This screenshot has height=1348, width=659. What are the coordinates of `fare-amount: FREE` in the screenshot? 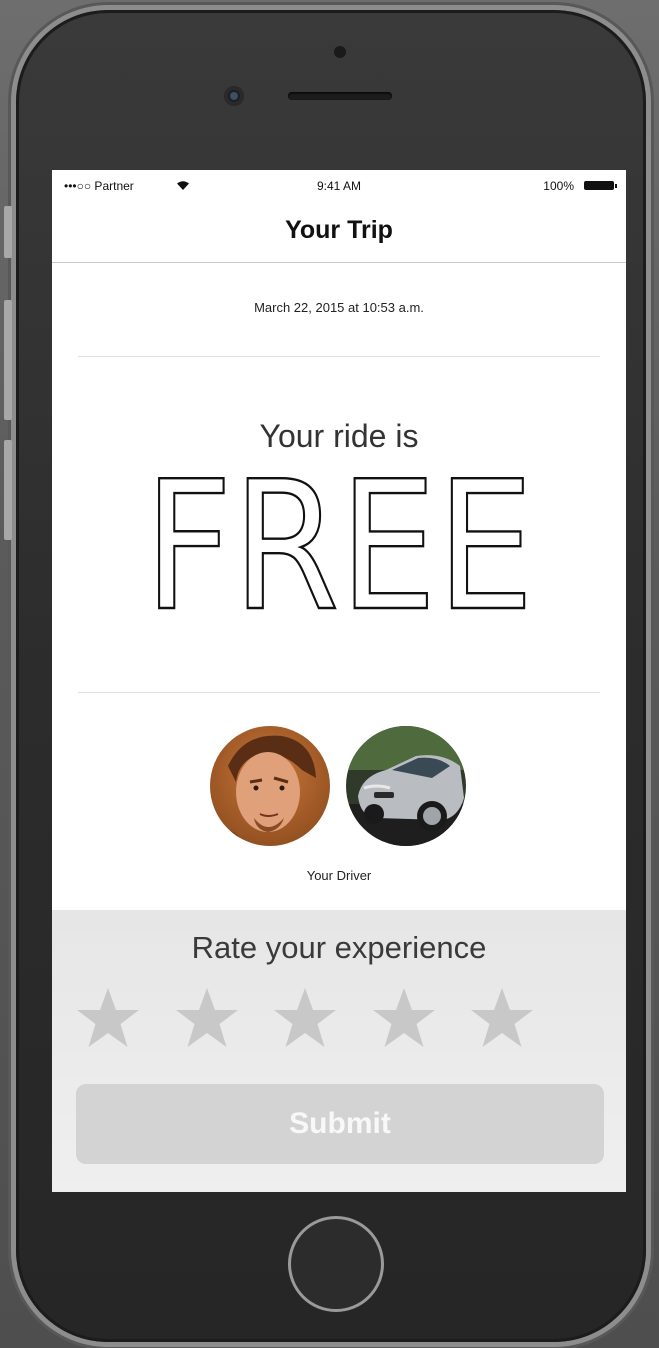 It's located at (339, 530).